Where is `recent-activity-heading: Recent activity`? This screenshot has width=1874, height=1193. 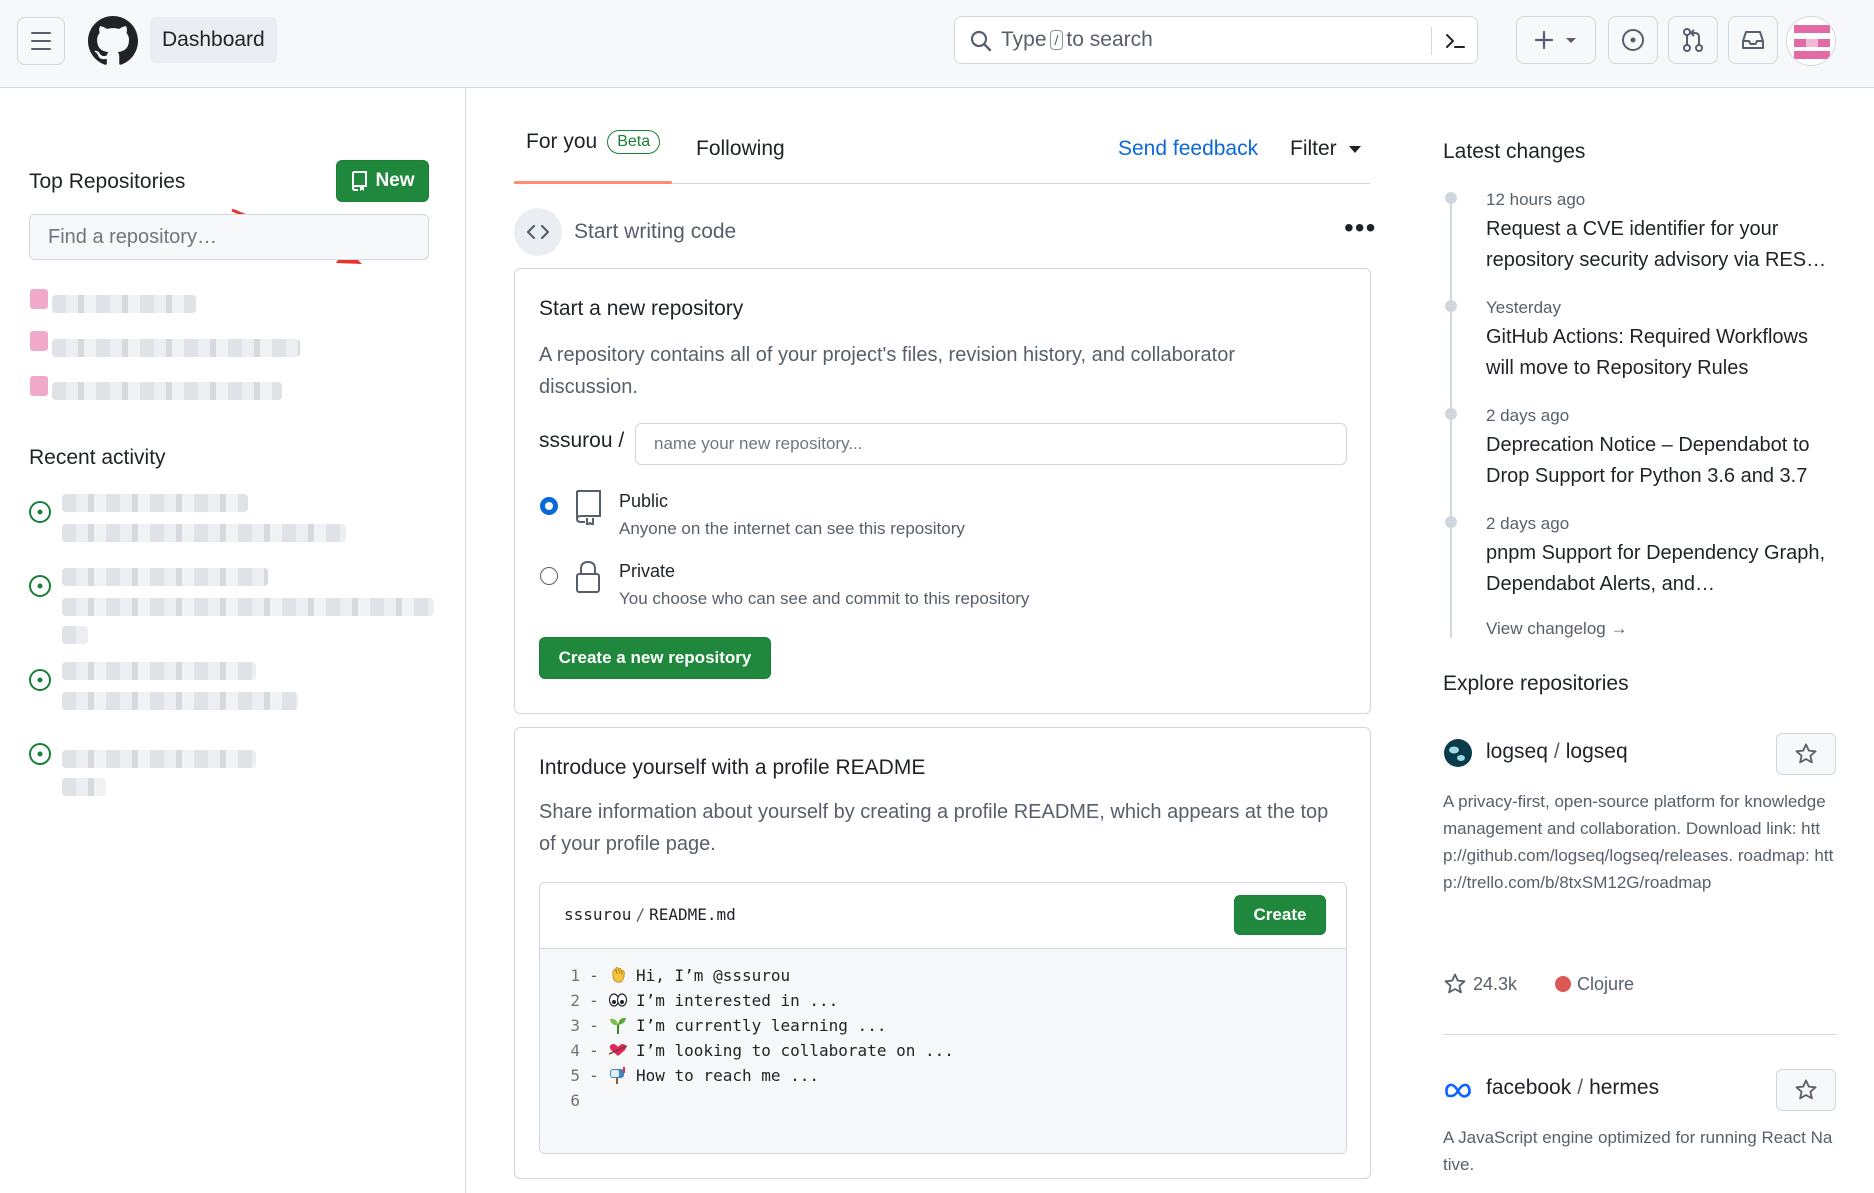 recent-activity-heading: Recent activity is located at coordinates (97, 457).